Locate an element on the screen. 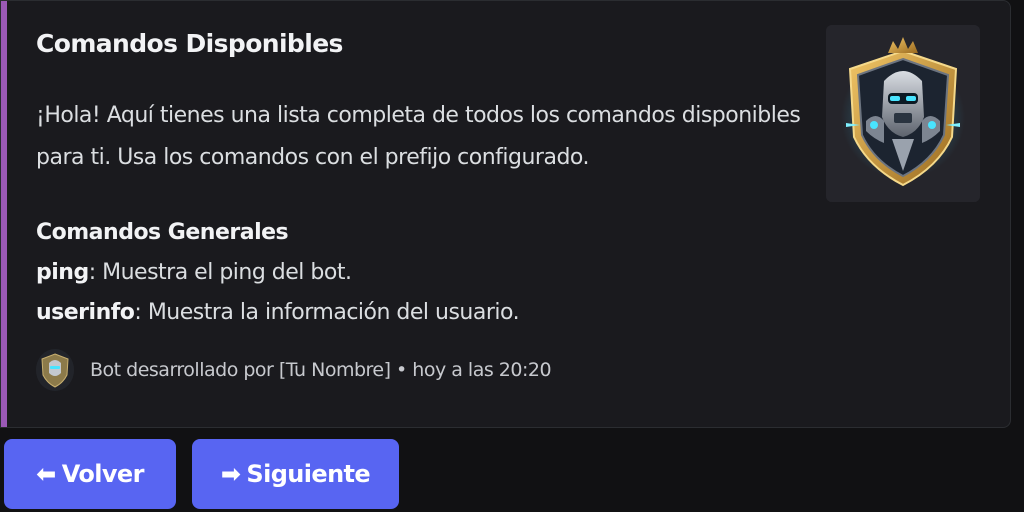 Image resolution: width=1024 pixels, height=512 pixels. next-button: ➡ Siguiente is located at coordinates (295, 474).